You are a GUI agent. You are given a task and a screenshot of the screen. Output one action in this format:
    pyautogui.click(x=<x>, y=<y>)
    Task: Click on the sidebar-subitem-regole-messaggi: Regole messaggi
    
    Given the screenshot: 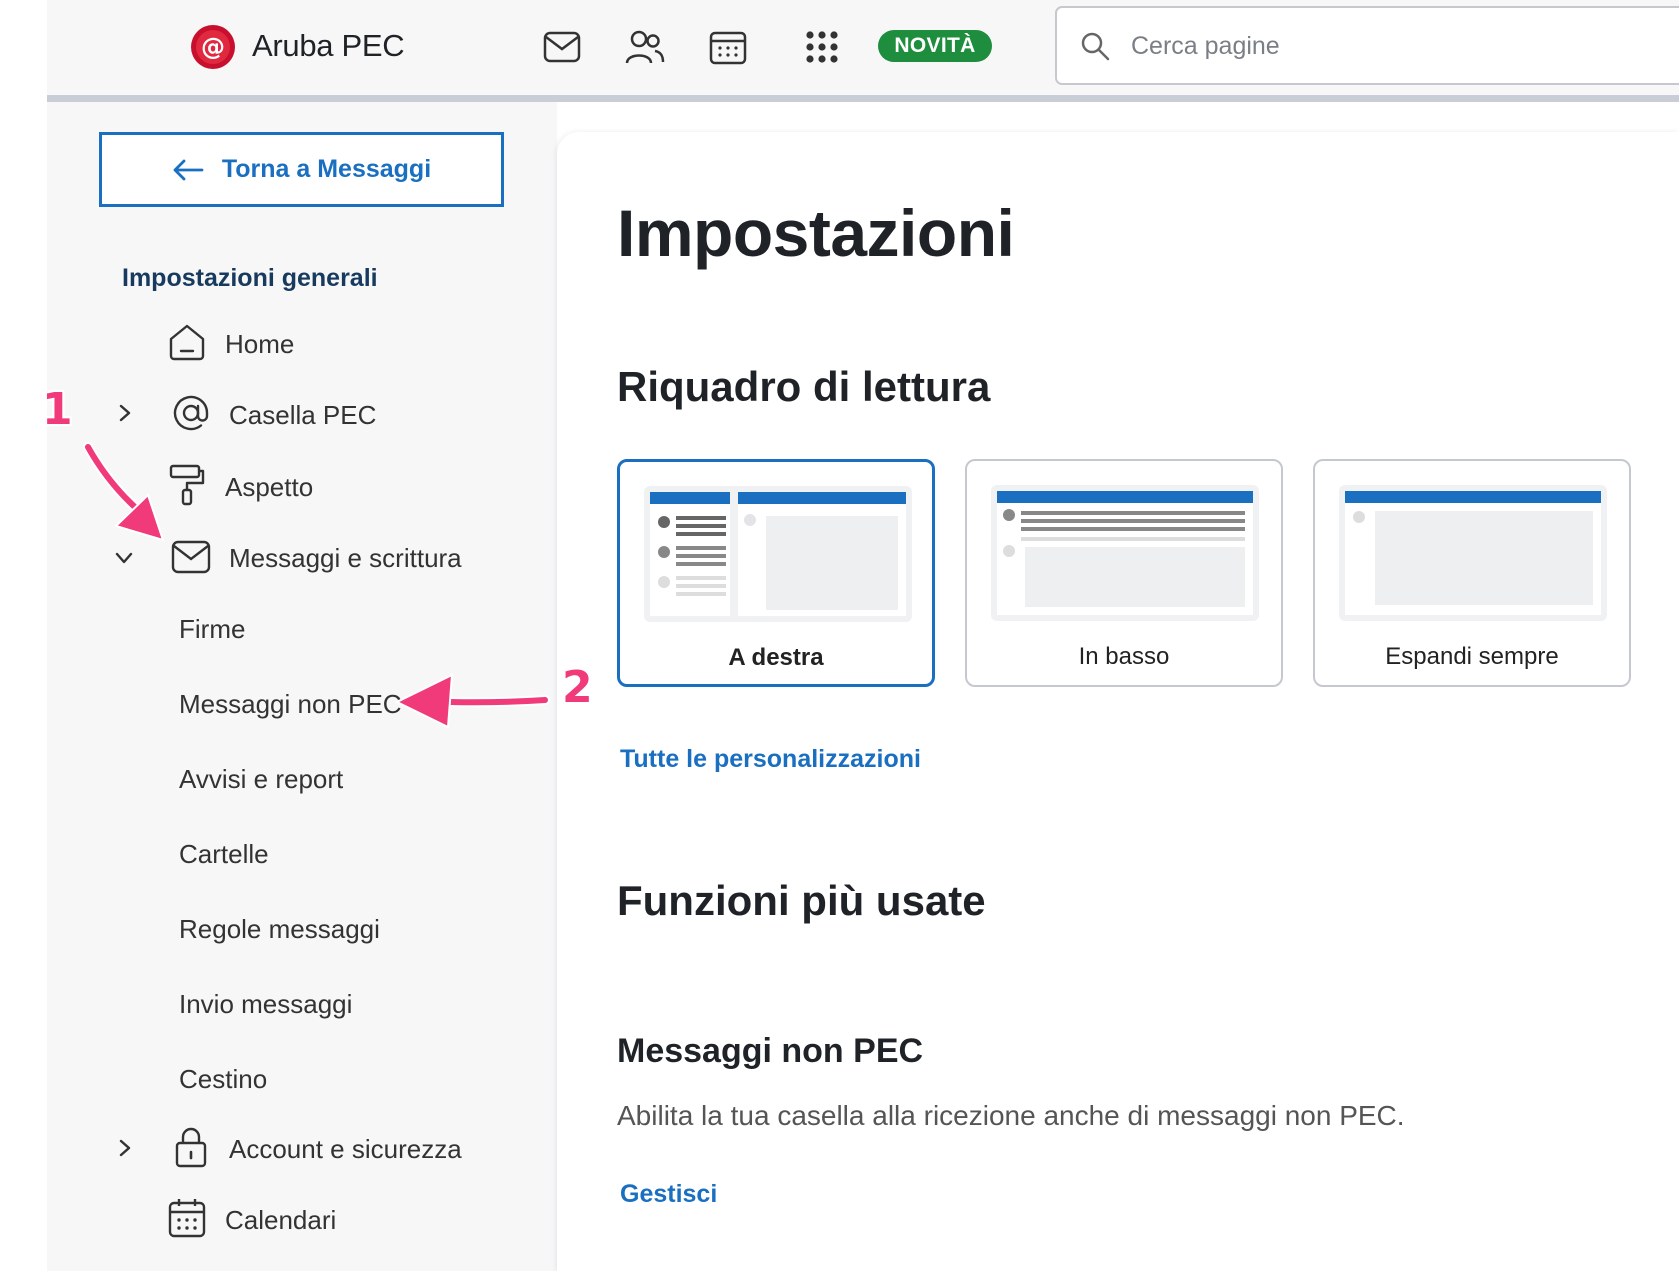 What is the action you would take?
    pyautogui.click(x=279, y=929)
    